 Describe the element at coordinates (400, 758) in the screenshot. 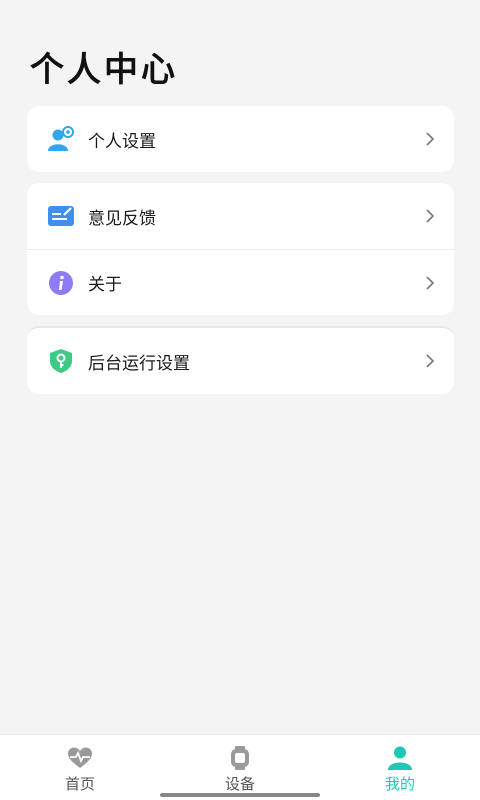

I see `person-icon` at that location.